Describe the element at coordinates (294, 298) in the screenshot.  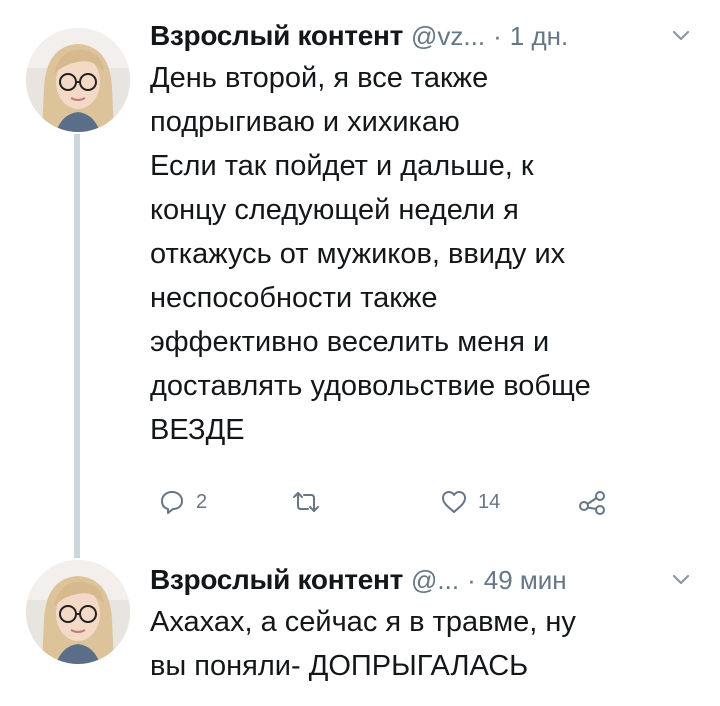
I see `tweet-text-line: неспособности также` at that location.